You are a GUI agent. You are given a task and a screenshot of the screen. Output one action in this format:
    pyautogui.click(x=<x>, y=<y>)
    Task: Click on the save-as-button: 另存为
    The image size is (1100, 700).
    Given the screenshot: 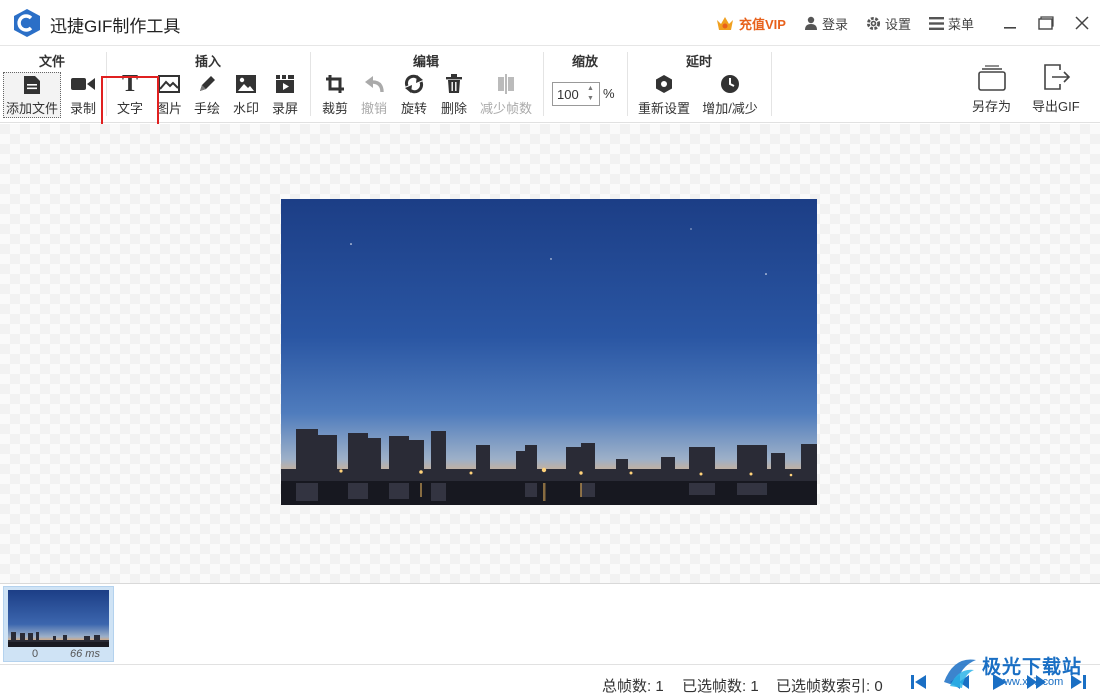 What is the action you would take?
    pyautogui.click(x=991, y=88)
    